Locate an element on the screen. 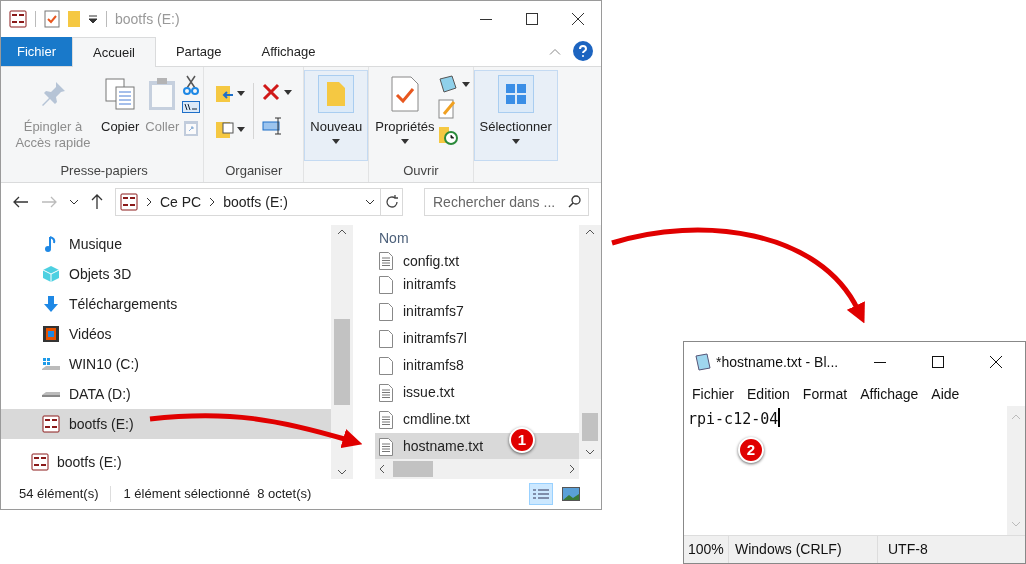 The width and height of the screenshot is (1026, 564). history-folder-icon is located at coordinates (447, 135).